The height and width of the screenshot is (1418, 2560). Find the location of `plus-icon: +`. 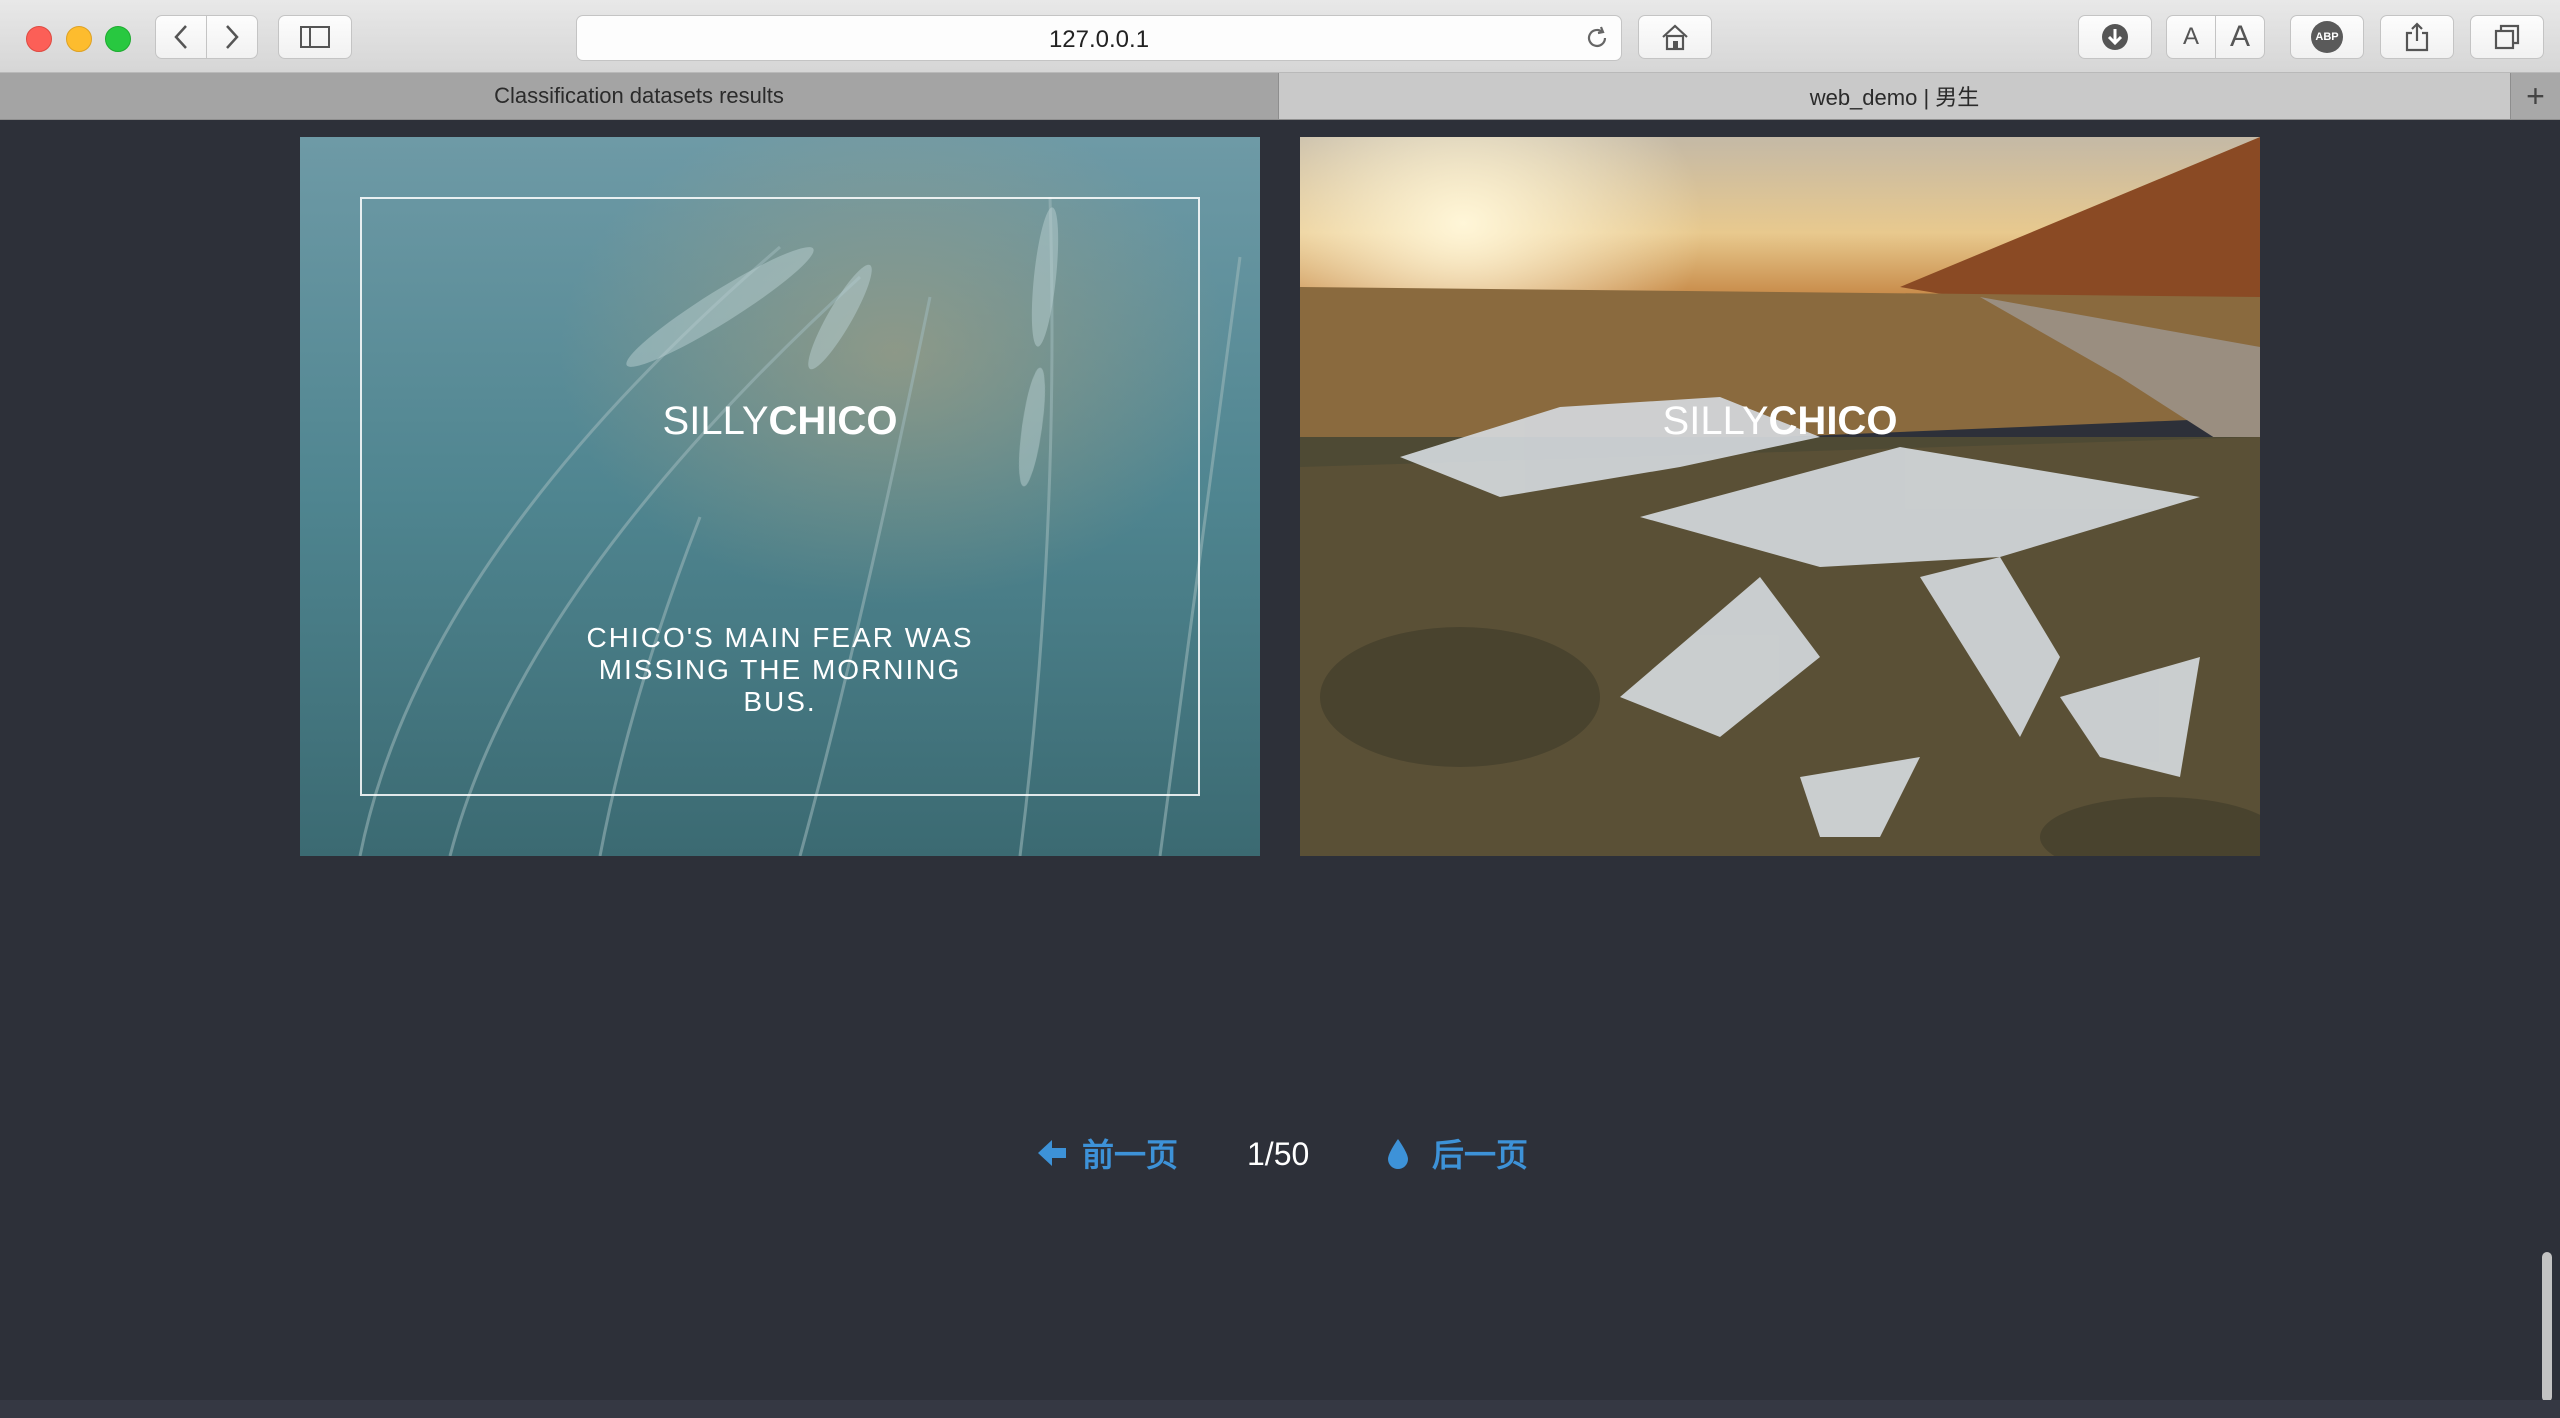

plus-icon: + is located at coordinates (2535, 95).